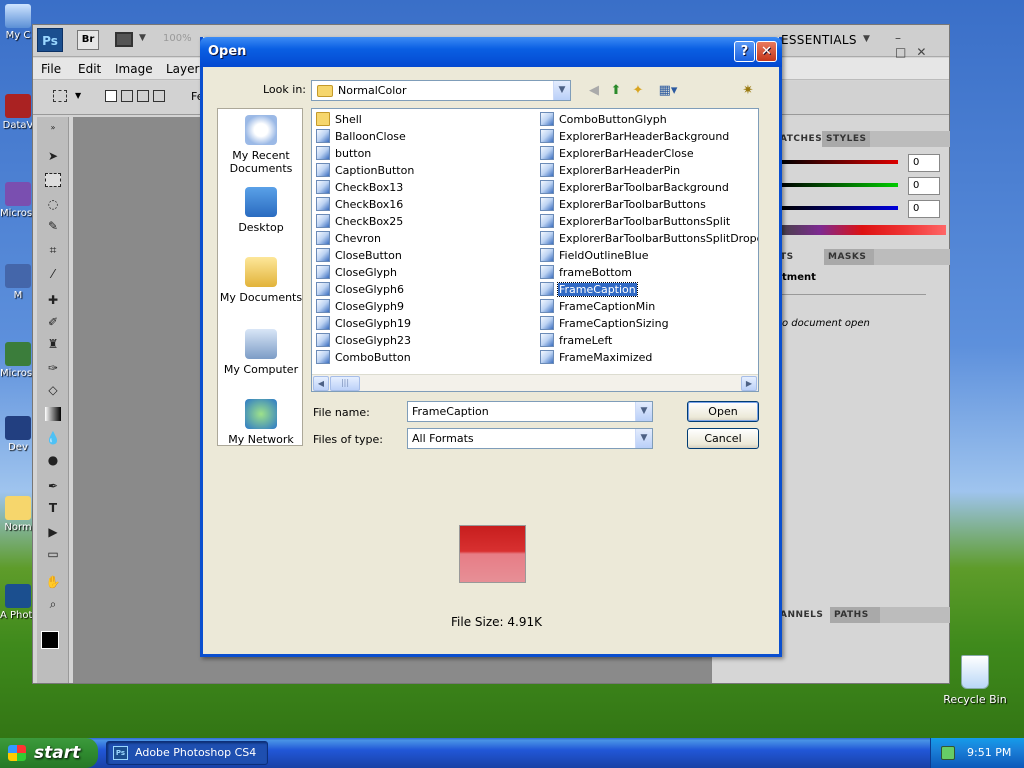 This screenshot has height=768, width=1024. What do you see at coordinates (18, 292) in the screenshot?
I see `desktop-icon-m: M` at bounding box center [18, 292].